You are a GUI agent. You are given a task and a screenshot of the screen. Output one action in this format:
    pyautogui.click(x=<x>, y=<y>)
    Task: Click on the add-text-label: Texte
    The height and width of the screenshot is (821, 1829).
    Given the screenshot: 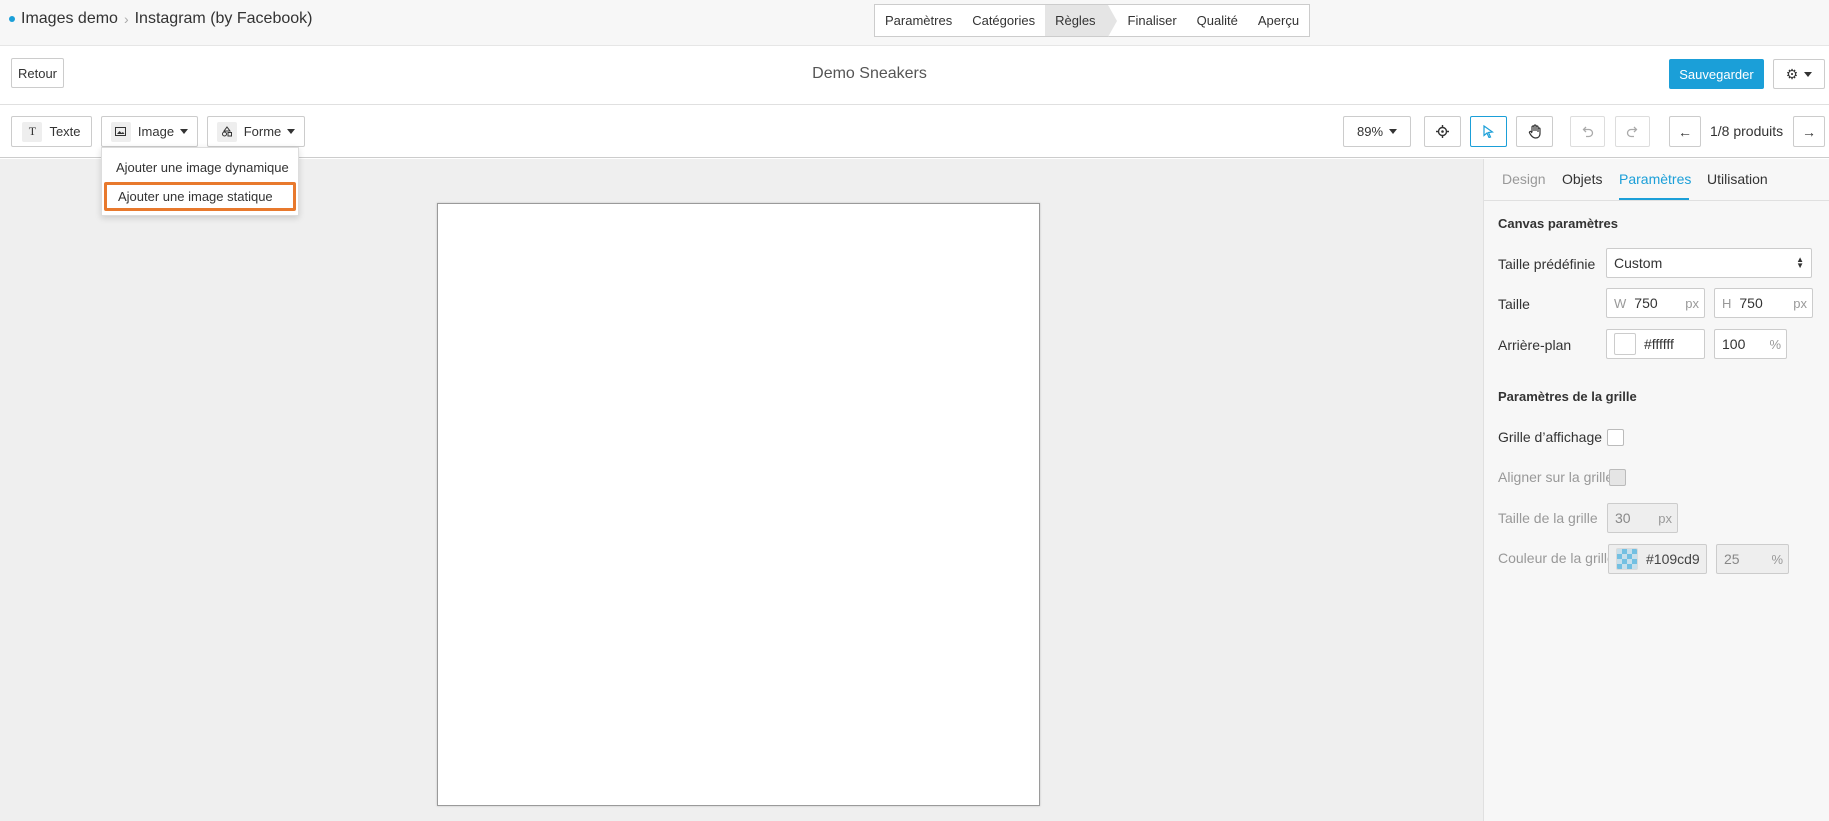 What is the action you would take?
    pyautogui.click(x=65, y=131)
    